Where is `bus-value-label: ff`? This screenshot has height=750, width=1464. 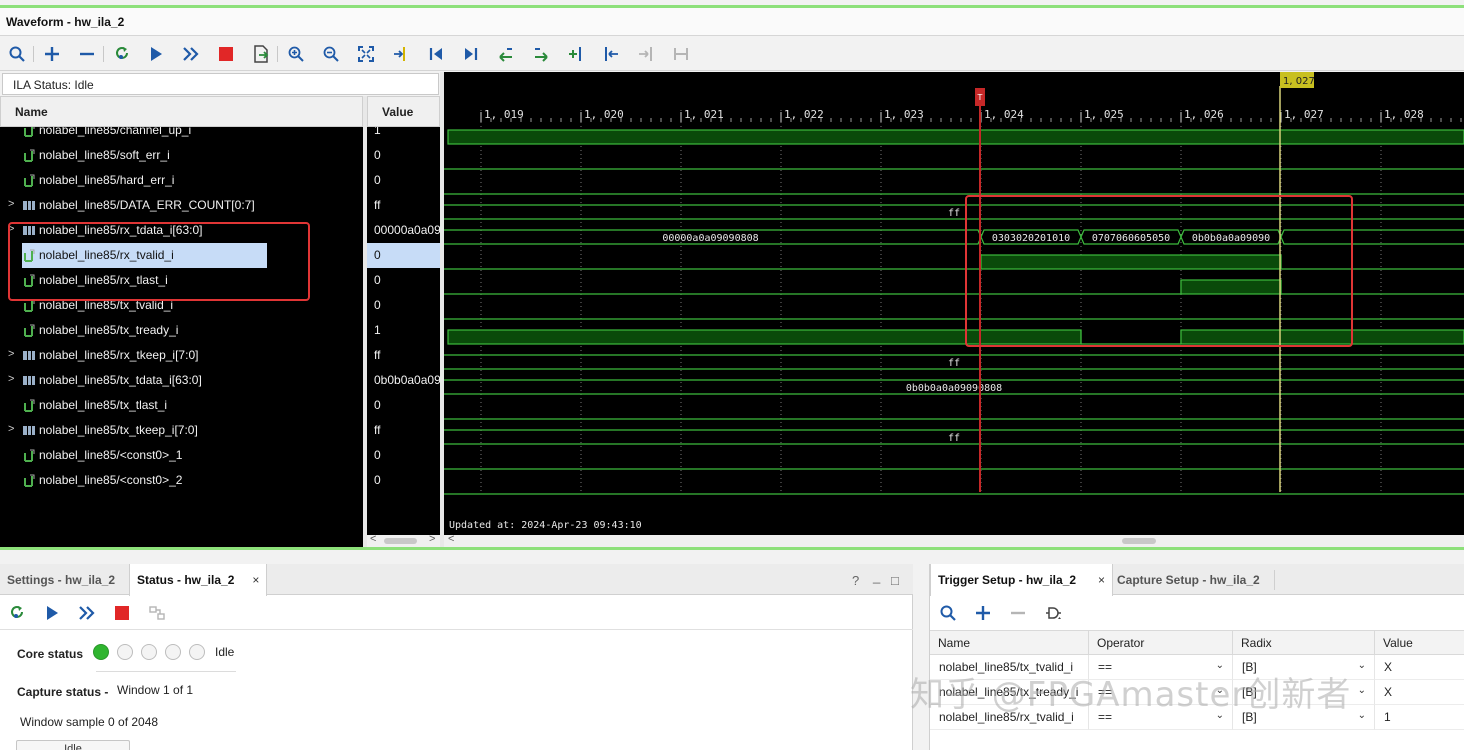
bus-value-label: ff is located at coordinates (954, 363).